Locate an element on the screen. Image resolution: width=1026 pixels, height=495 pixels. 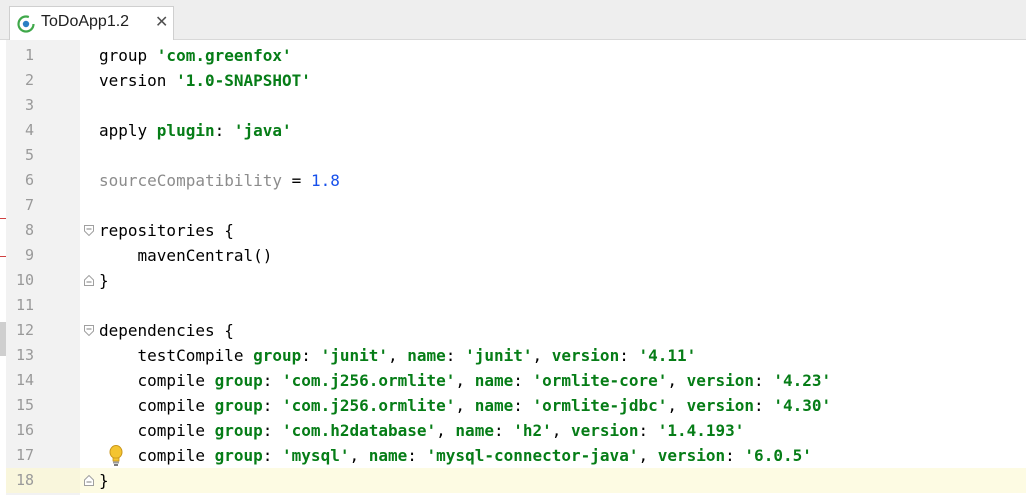
line-number: 13 is located at coordinates (24, 355).